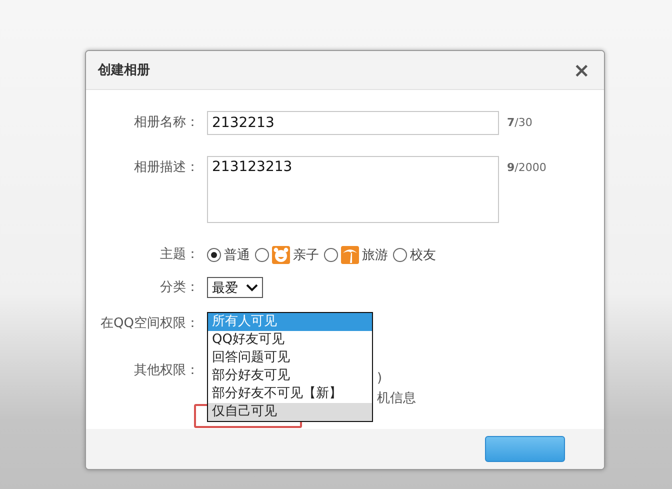  What do you see at coordinates (124, 70) in the screenshot?
I see `dialog-title: 创建相册` at bounding box center [124, 70].